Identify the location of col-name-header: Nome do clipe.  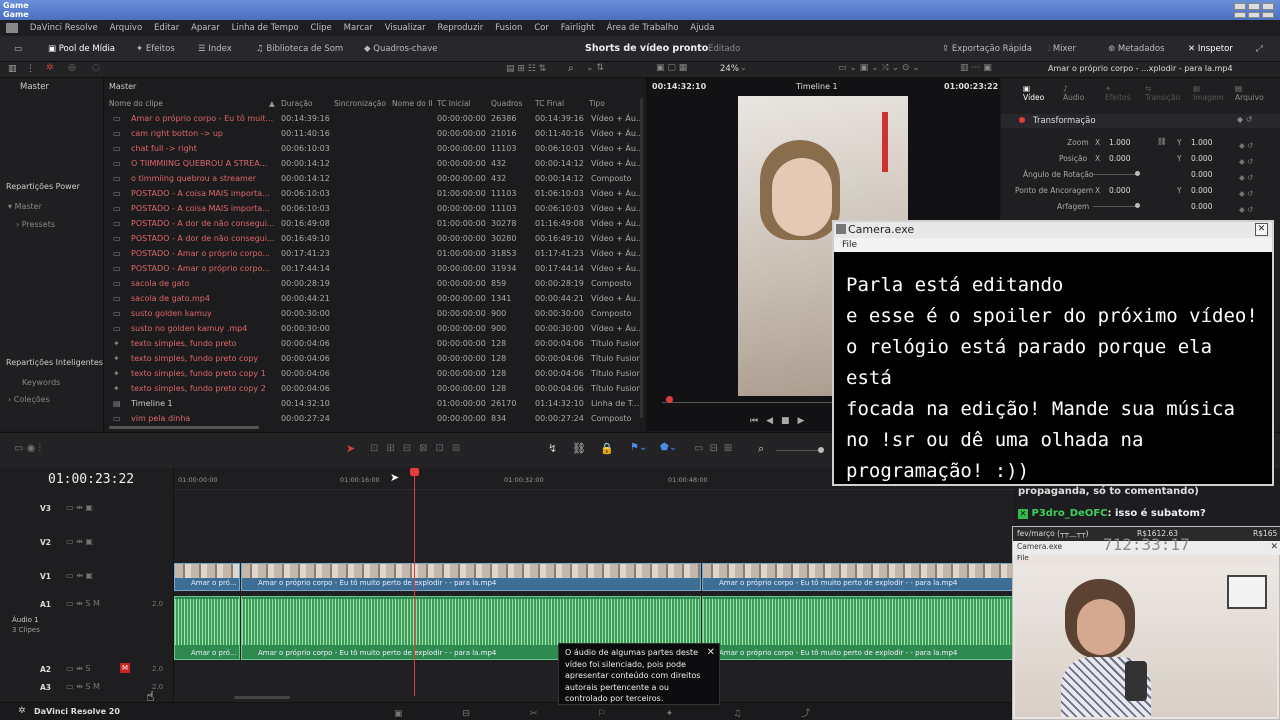
(136, 103).